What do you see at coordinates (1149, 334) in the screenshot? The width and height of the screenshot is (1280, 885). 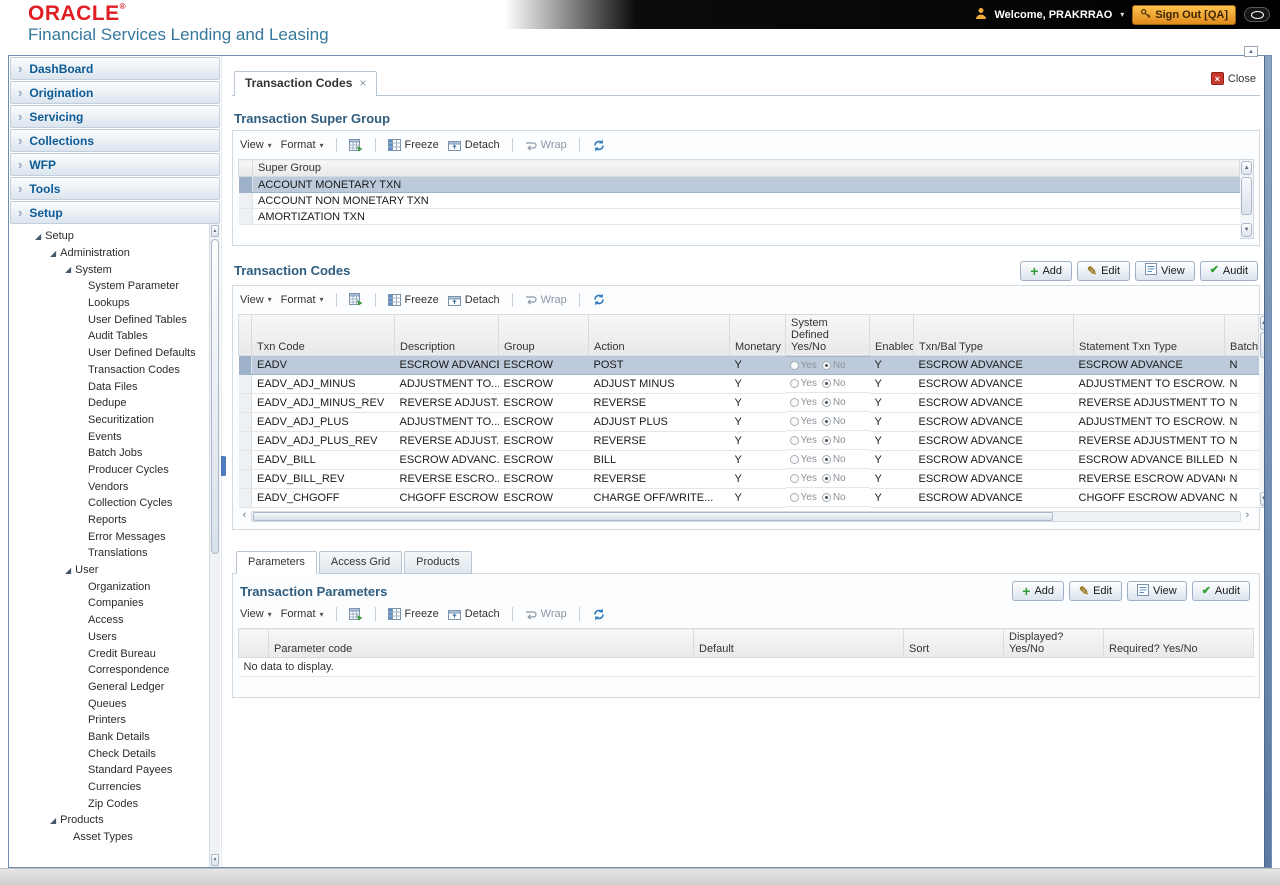 I see `column-header-statement-txn-type: Statement Txn Type` at bounding box center [1149, 334].